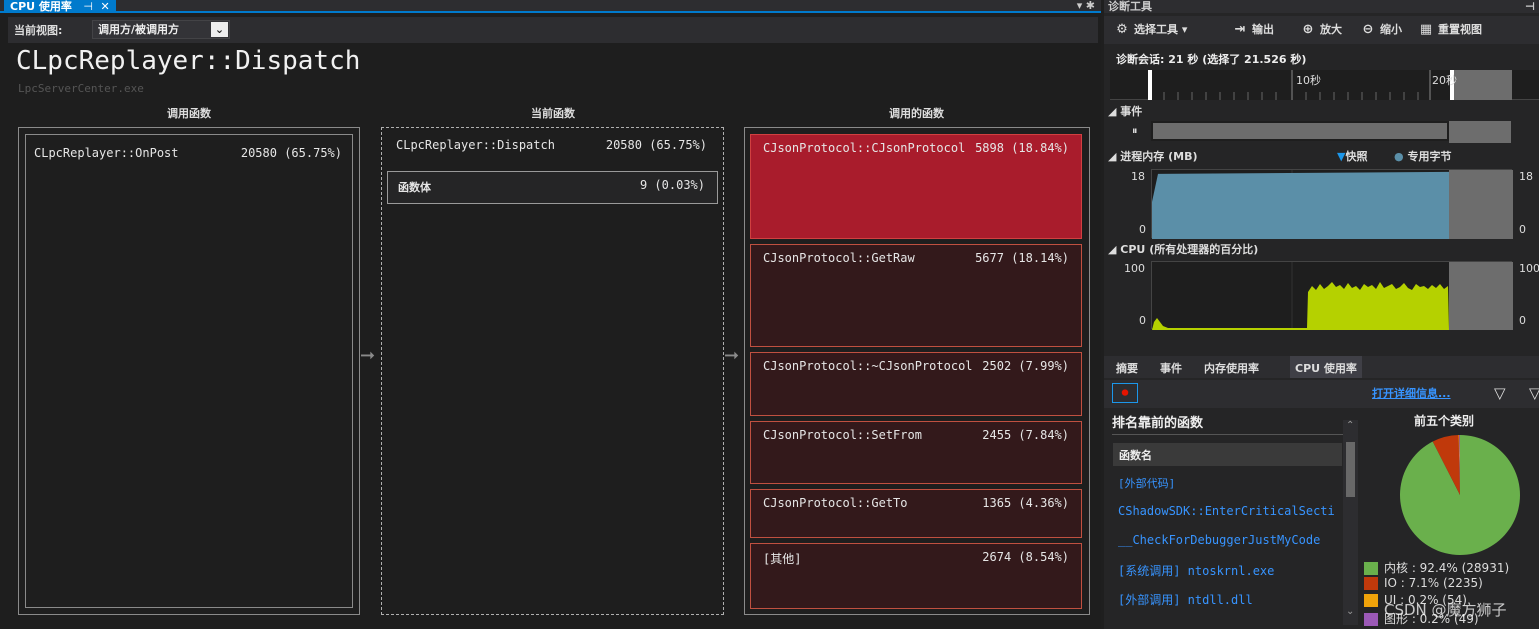  Describe the element at coordinates (1326, 367) in the screenshot. I see `tab-cpu-usage-diag: CPU 使用率` at that location.